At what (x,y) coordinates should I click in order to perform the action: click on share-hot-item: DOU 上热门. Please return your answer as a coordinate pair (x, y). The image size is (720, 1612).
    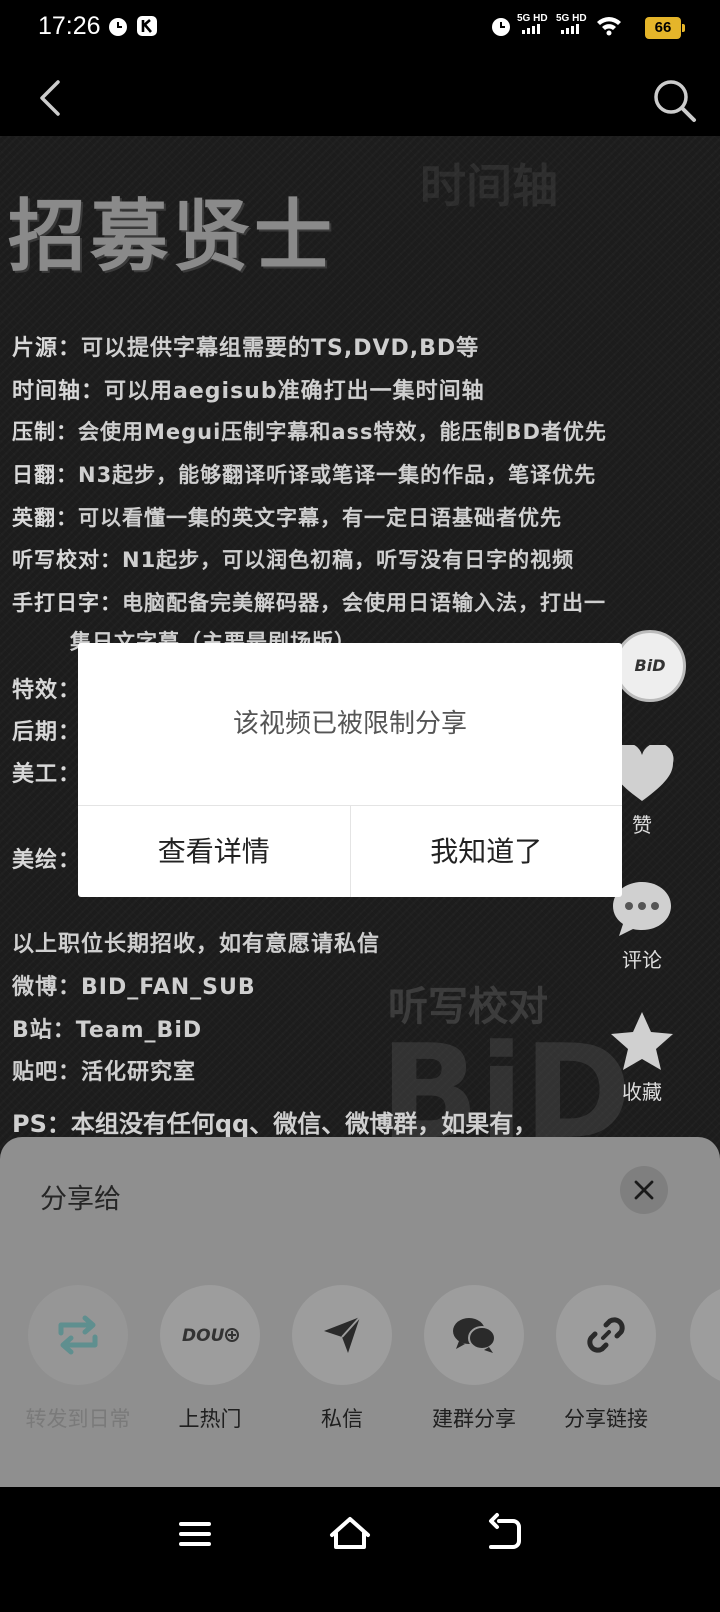
    Looking at the image, I should click on (210, 1359).